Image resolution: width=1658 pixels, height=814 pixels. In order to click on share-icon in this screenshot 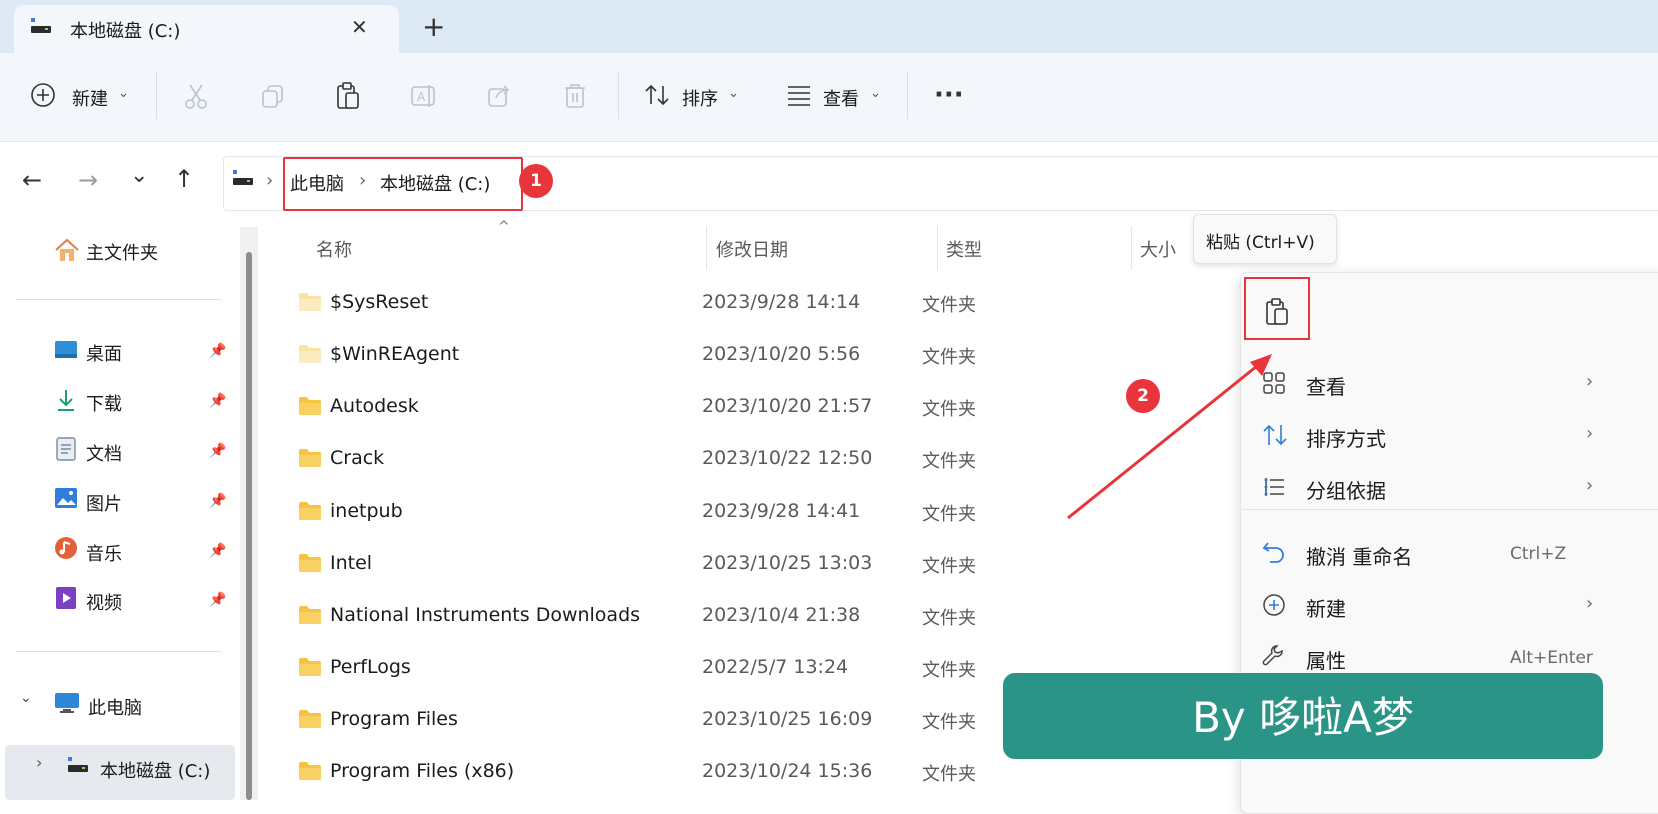, I will do `click(499, 96)`.